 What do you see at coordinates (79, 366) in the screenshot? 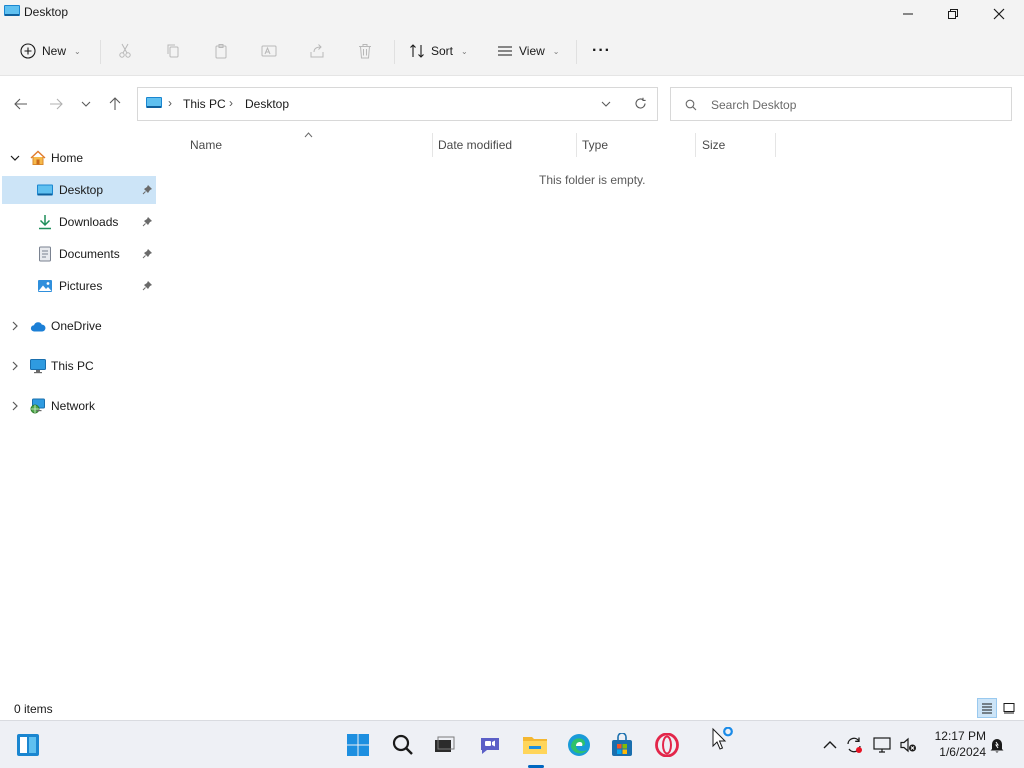
I see `sidebar-item-this-pc: This PC` at bounding box center [79, 366].